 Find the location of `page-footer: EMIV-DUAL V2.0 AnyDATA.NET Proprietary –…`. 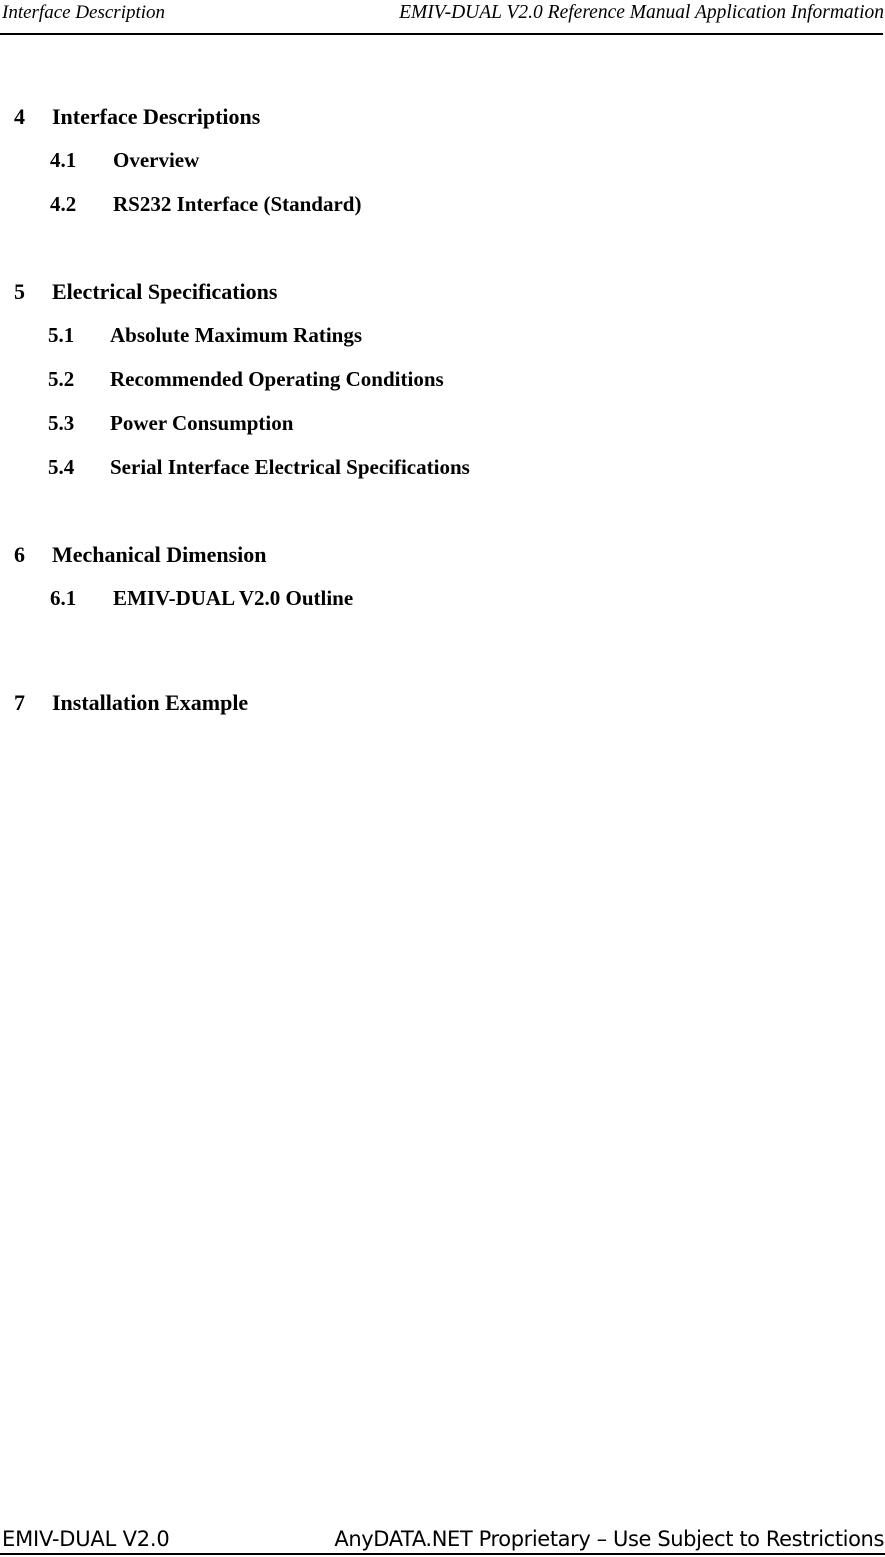

page-footer: EMIV-DUAL V2.0 AnyDATA.NET Proprietary –… is located at coordinates (442, 1533).